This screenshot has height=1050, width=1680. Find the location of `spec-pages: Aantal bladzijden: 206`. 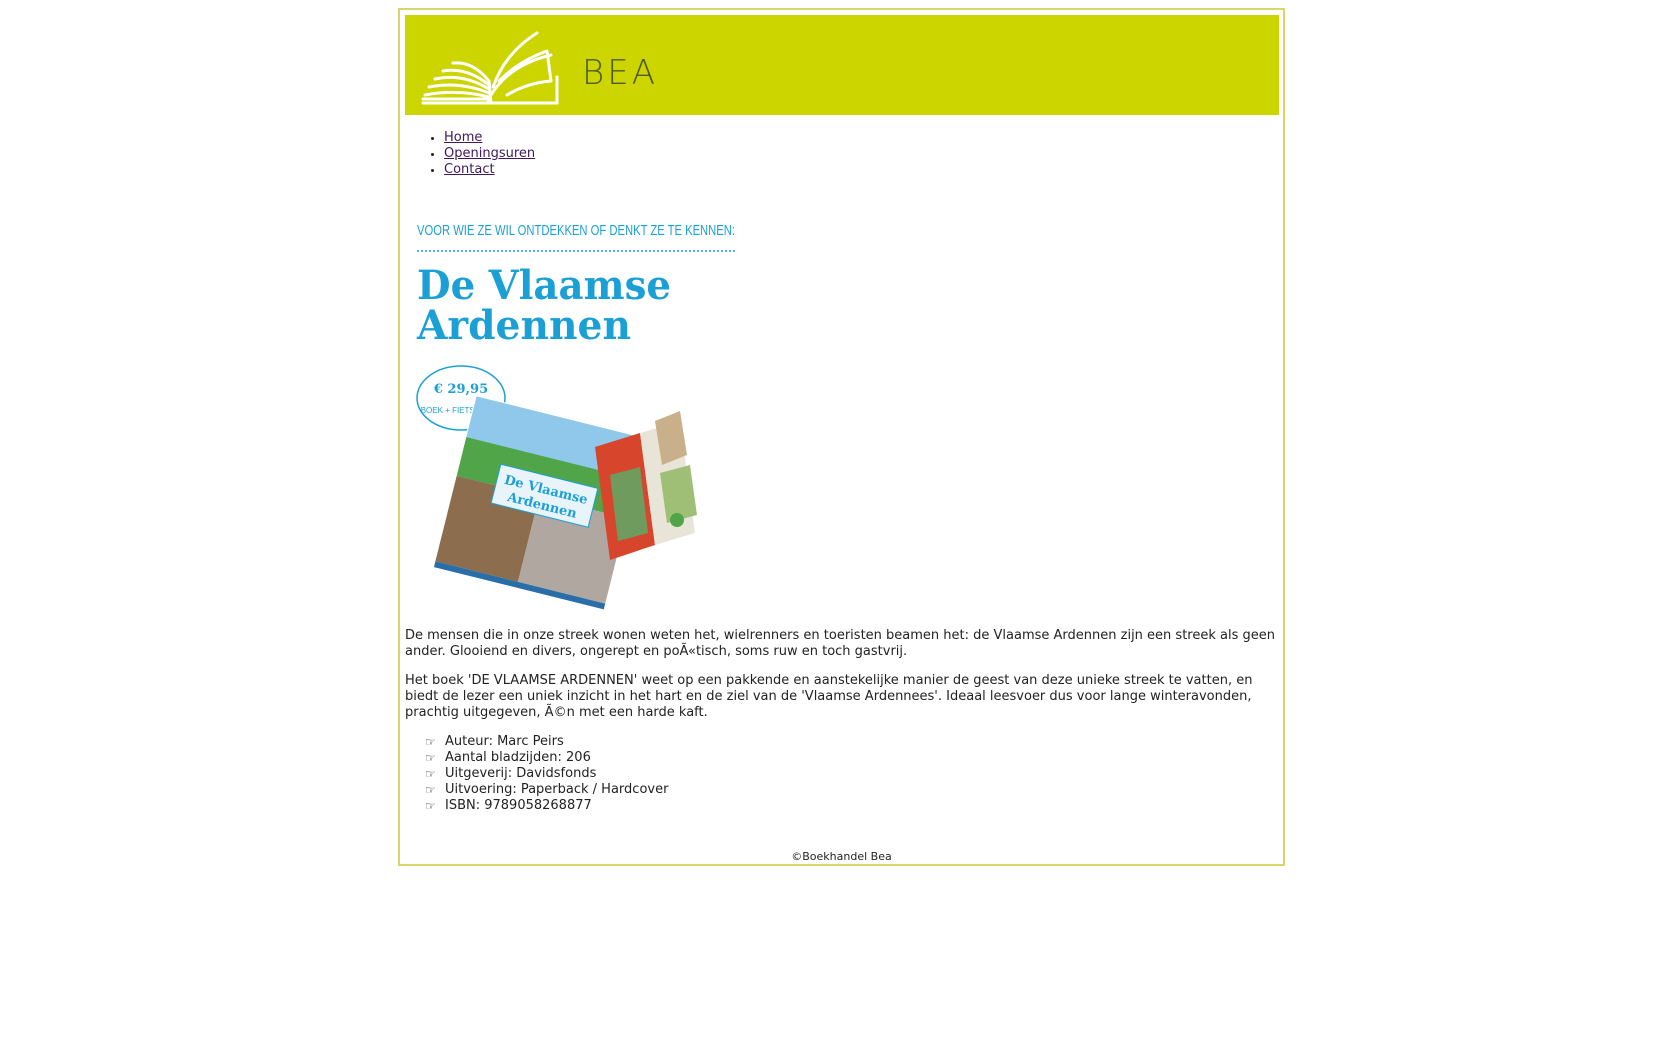

spec-pages: Aantal bladzijden: 206 is located at coordinates (518, 757).